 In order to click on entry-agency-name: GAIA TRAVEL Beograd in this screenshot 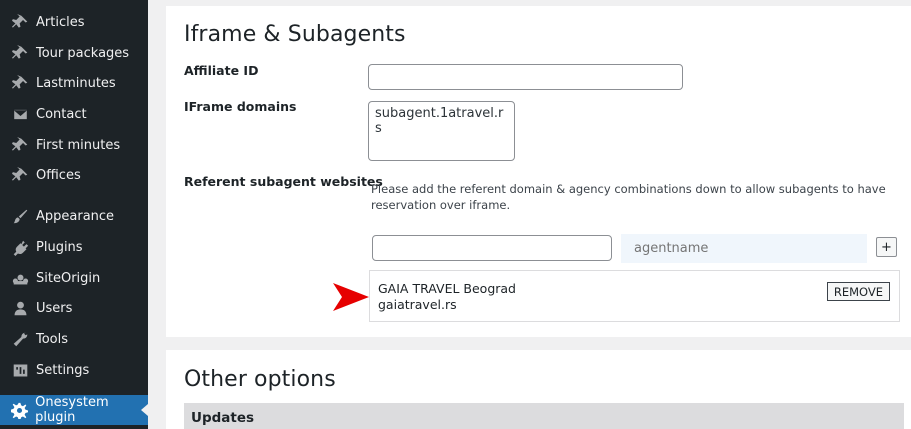, I will do `click(447, 288)`.